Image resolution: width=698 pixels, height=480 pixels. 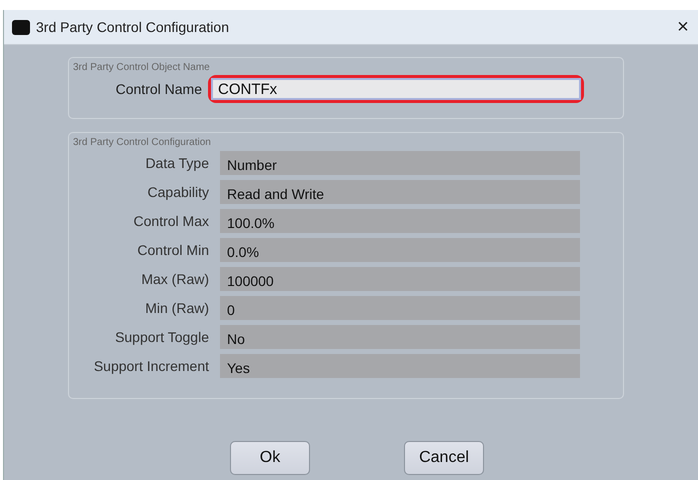 I want to click on value-field: 0.0%, so click(x=400, y=250).